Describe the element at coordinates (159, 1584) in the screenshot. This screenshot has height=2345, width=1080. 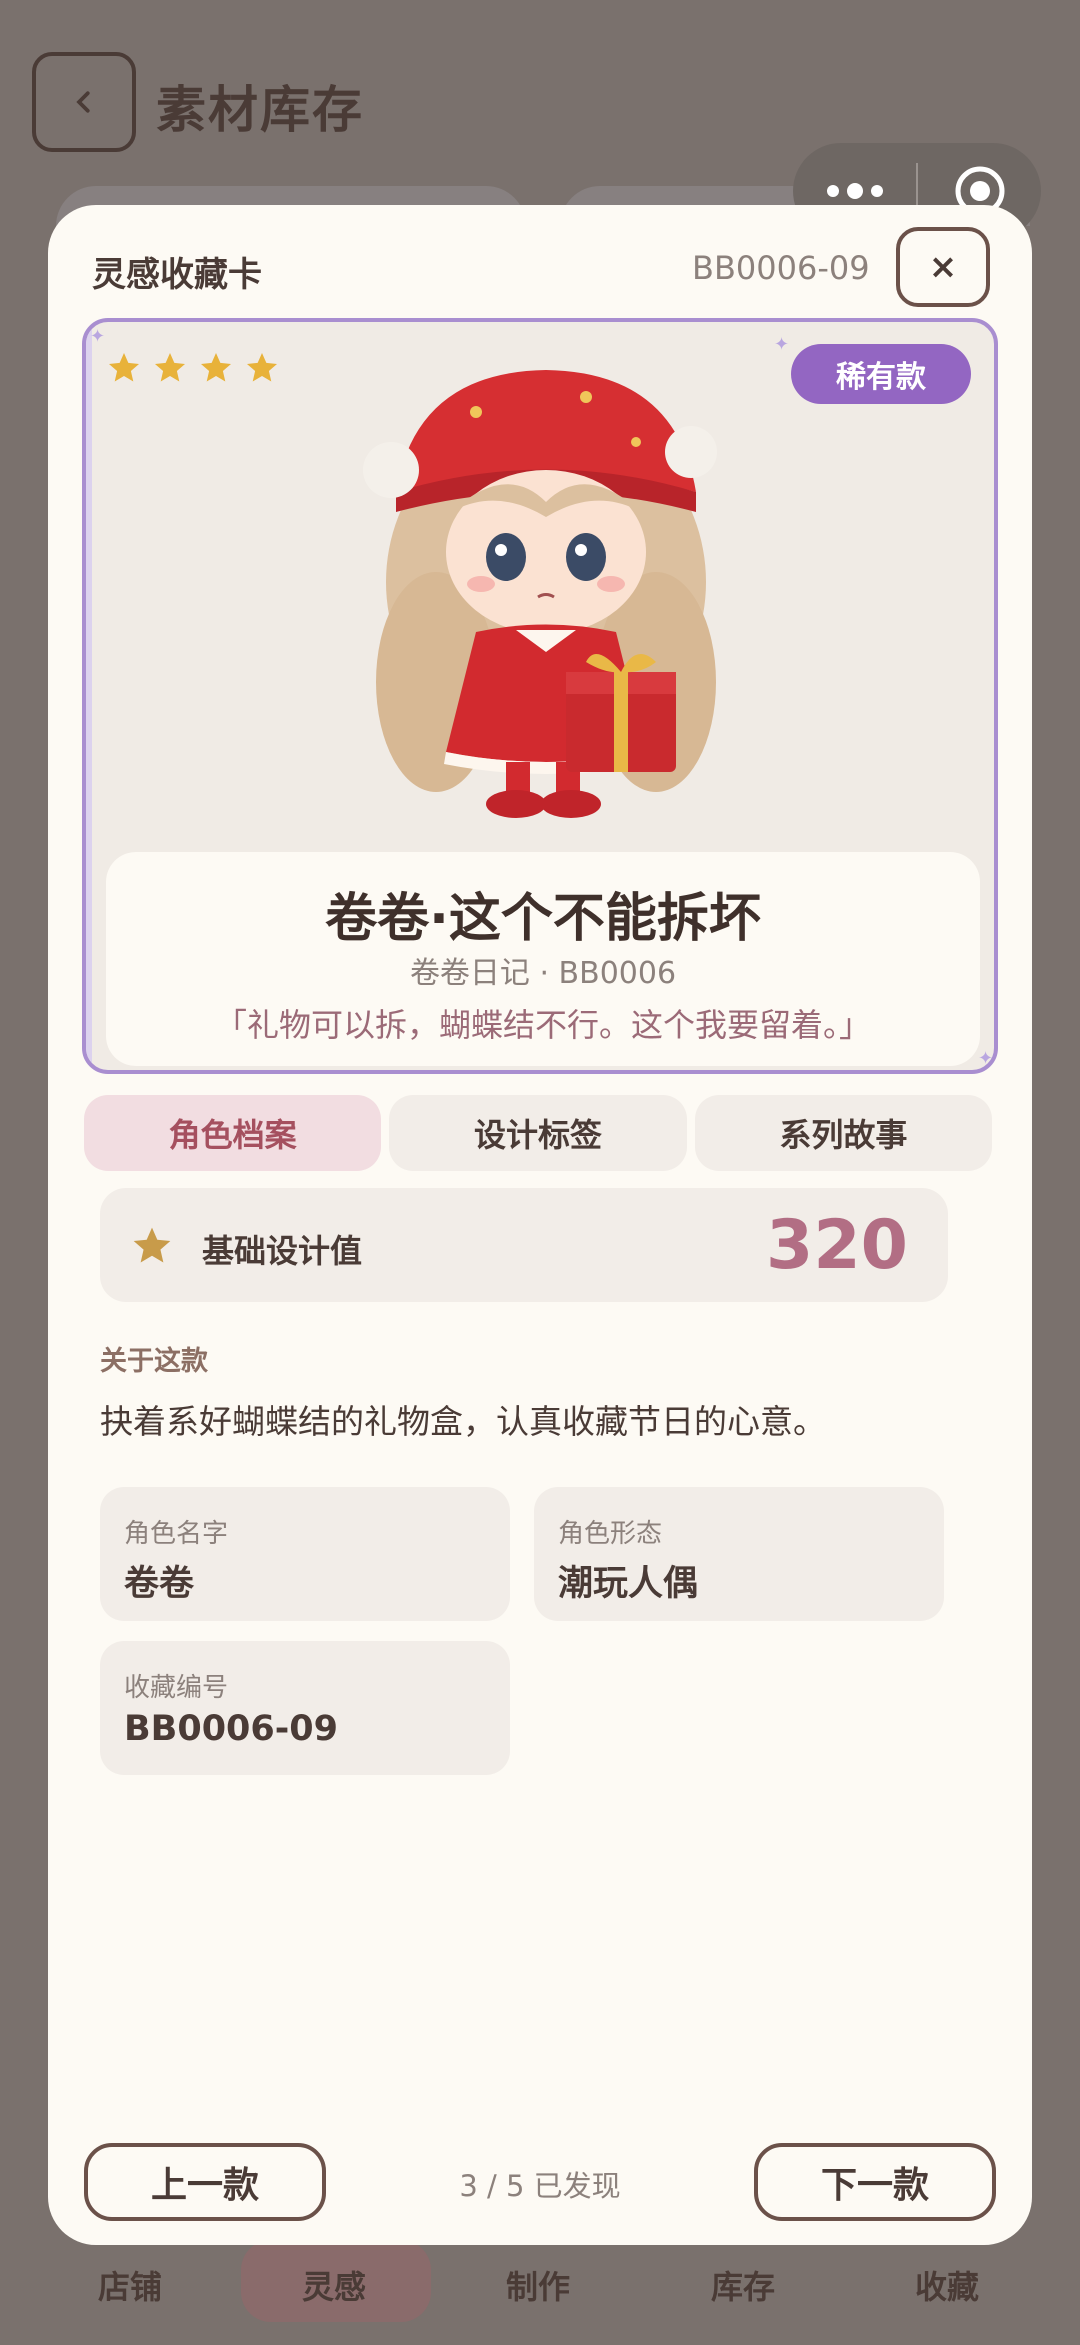
I see `field-value: 卷卷` at that location.